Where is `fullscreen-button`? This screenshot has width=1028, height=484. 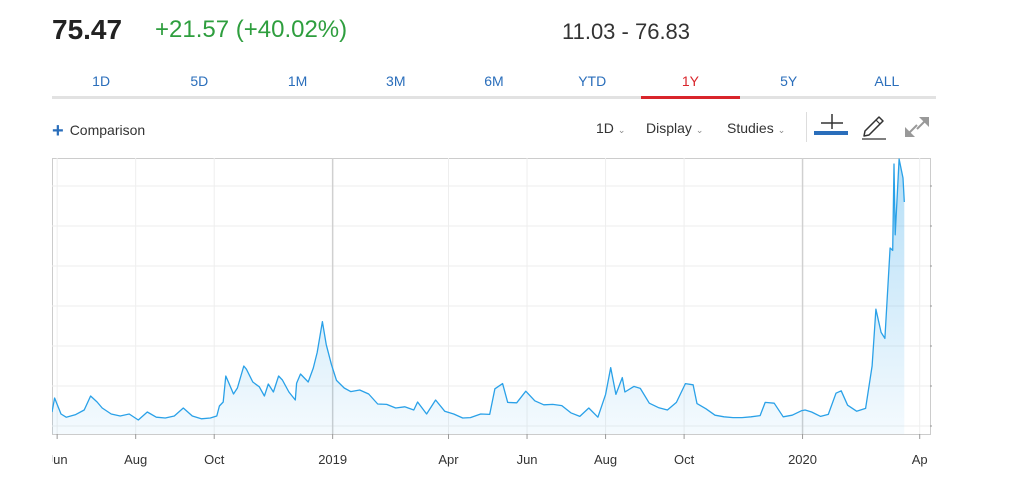
fullscreen-button is located at coordinates (918, 127).